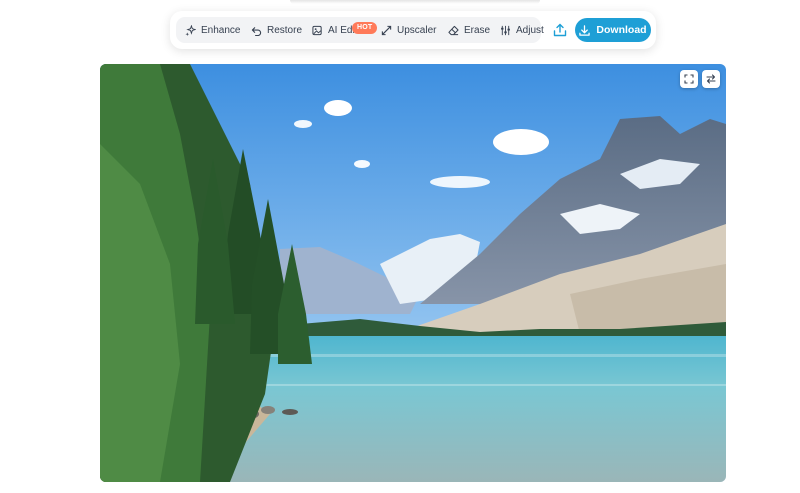  I want to click on sliders-icon, so click(505, 30).